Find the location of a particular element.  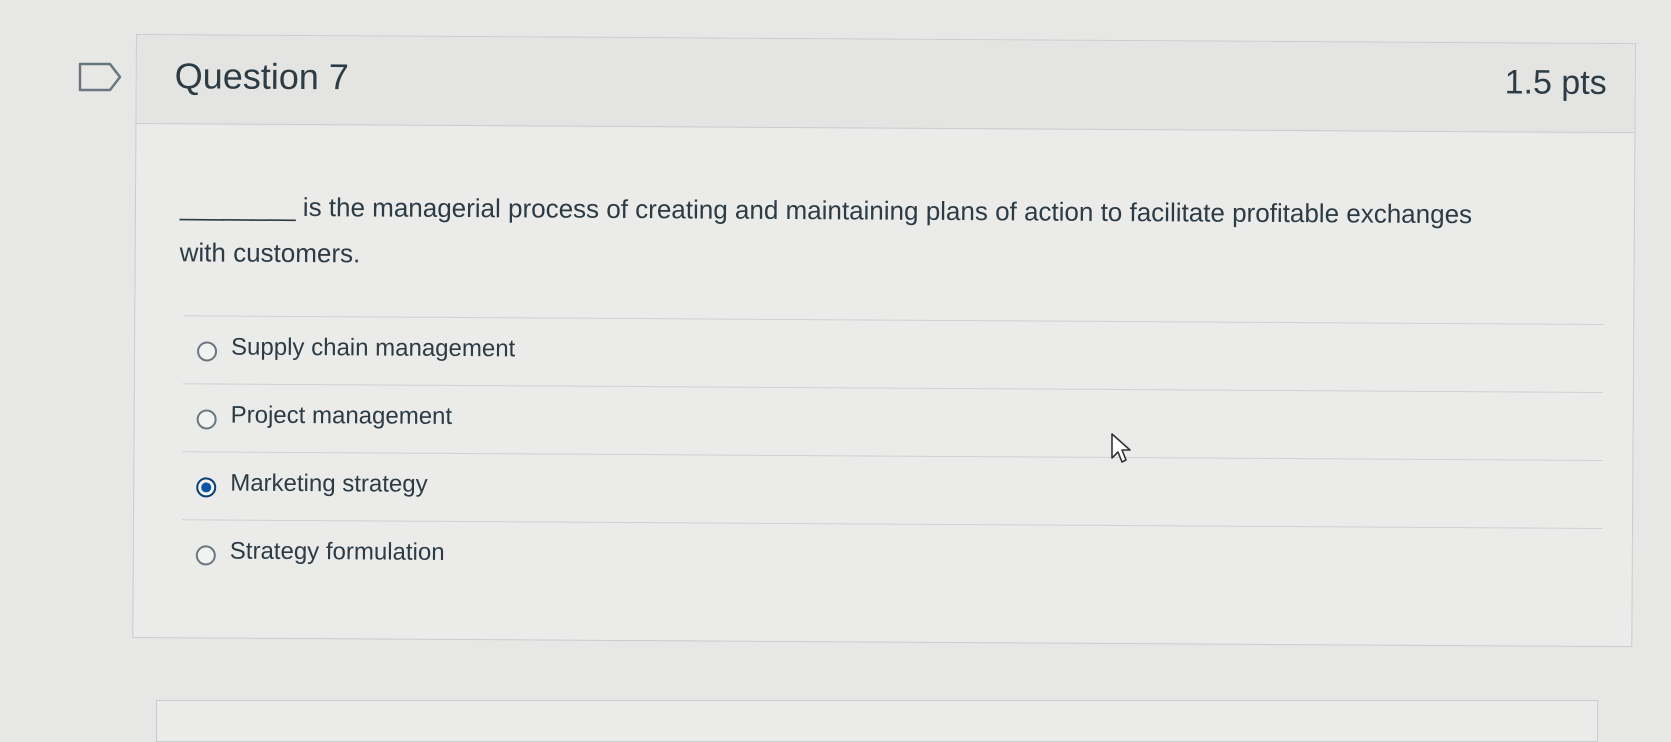

answer-label: Strategy formulation is located at coordinates (337, 552).